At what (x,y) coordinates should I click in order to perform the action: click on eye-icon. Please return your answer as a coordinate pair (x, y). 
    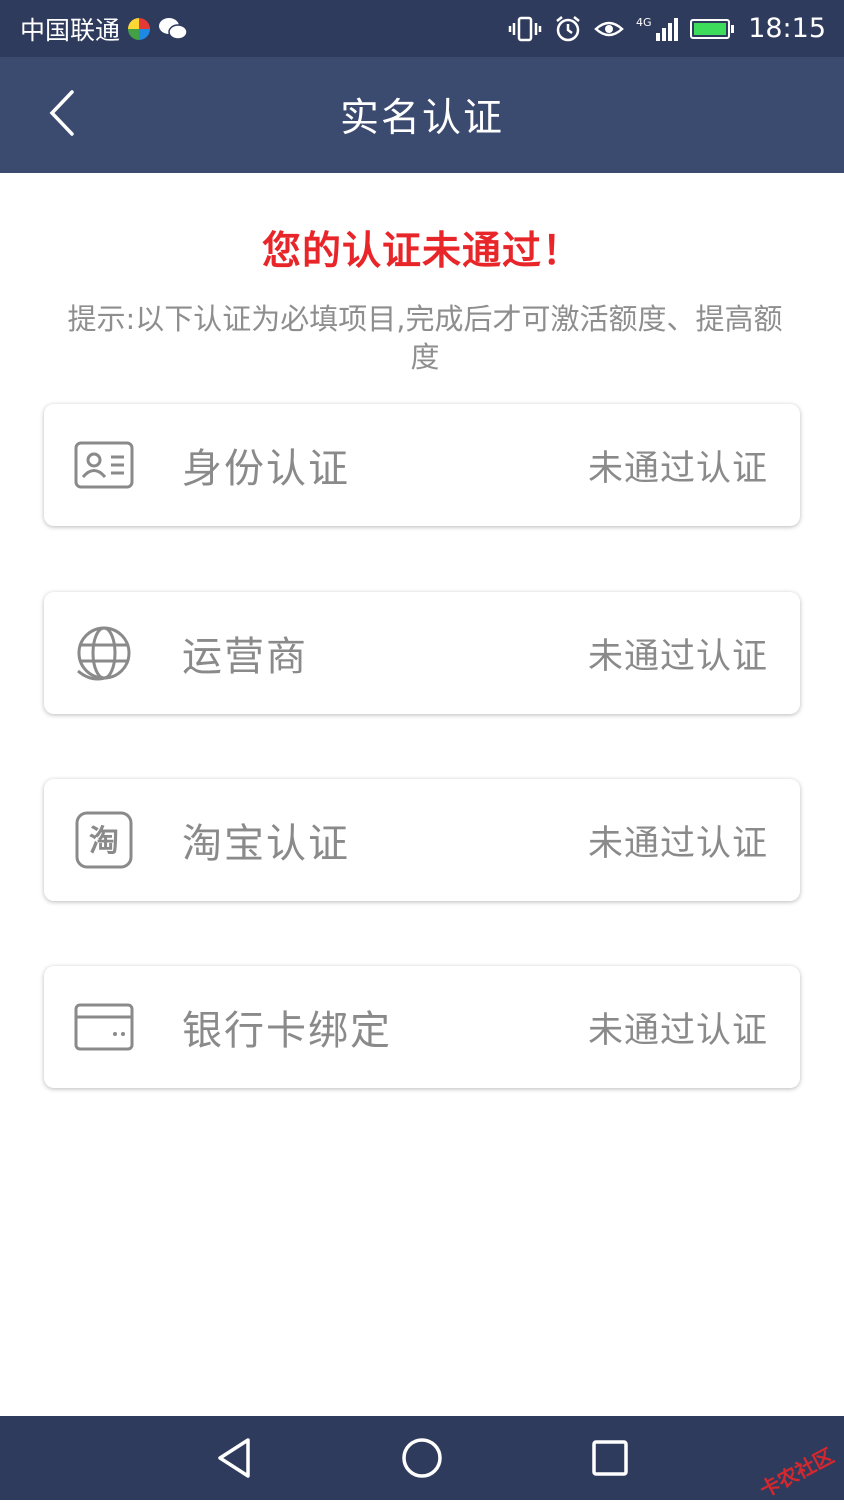
    Looking at the image, I should click on (609, 29).